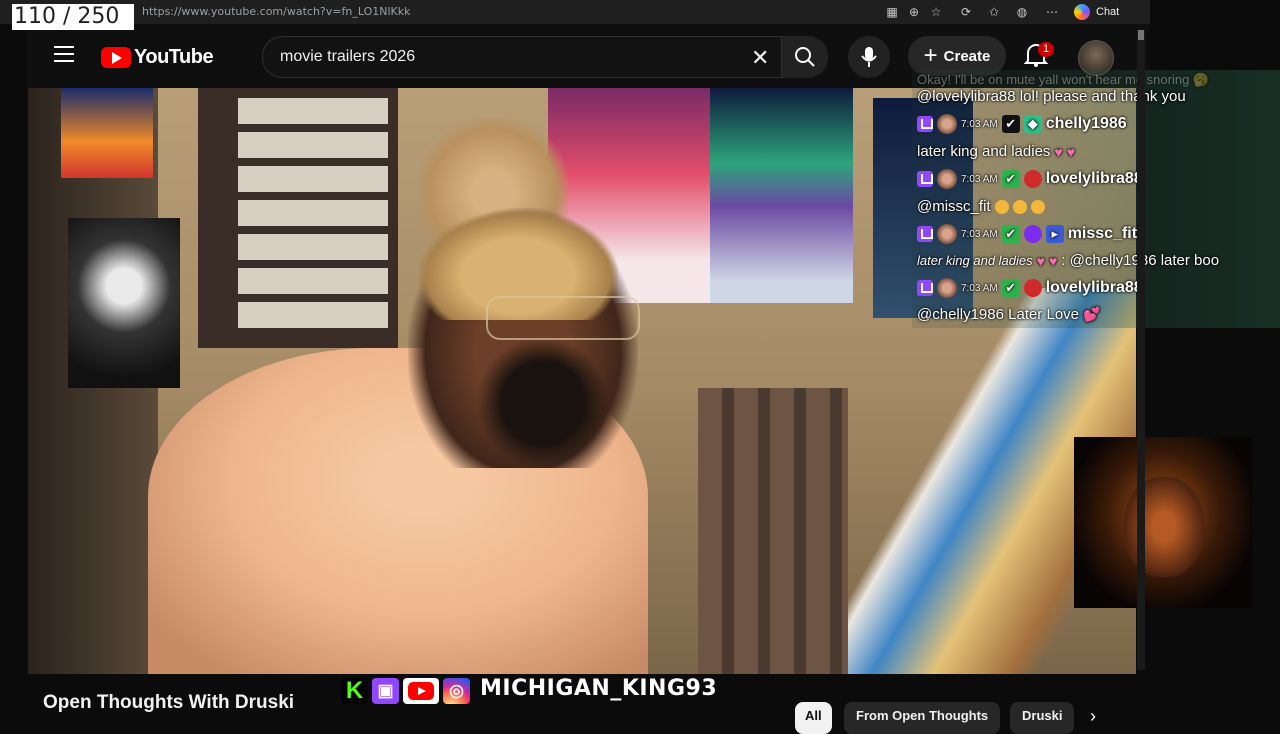 This screenshot has height=734, width=1280. I want to click on progress-counter: 110 / 250, so click(73, 17).